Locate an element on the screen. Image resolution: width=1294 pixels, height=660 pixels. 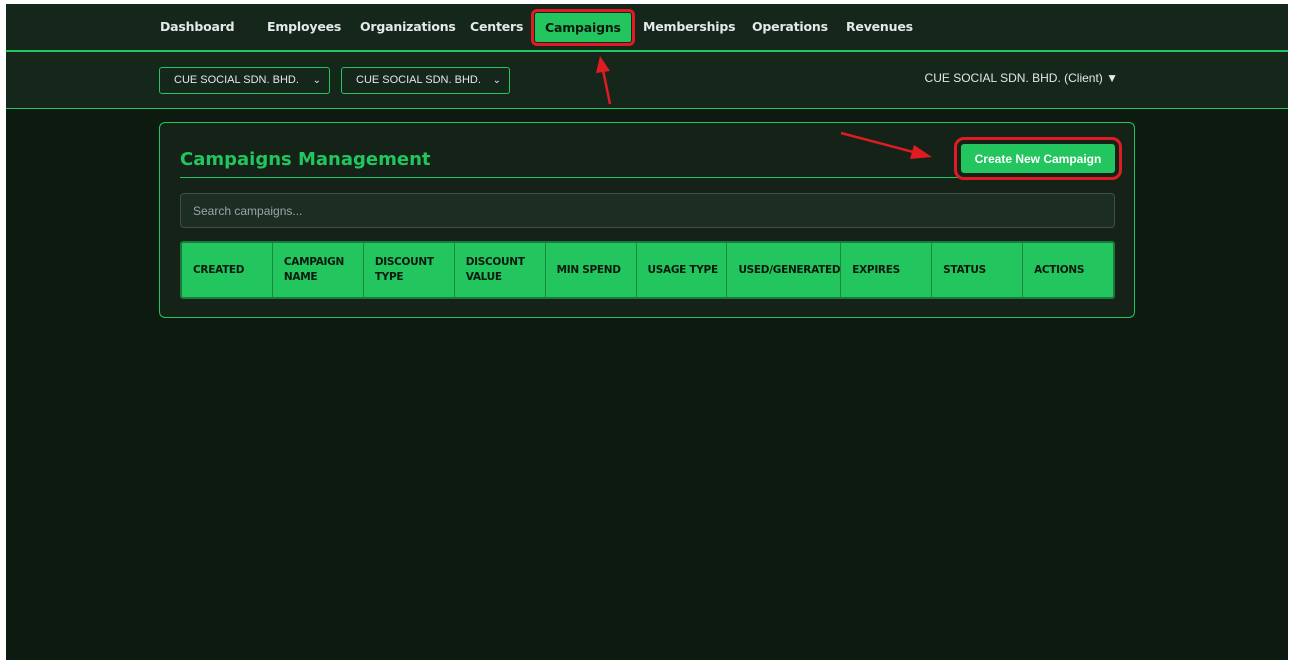
column-used-generated: USED/GENERATED is located at coordinates (784, 270).